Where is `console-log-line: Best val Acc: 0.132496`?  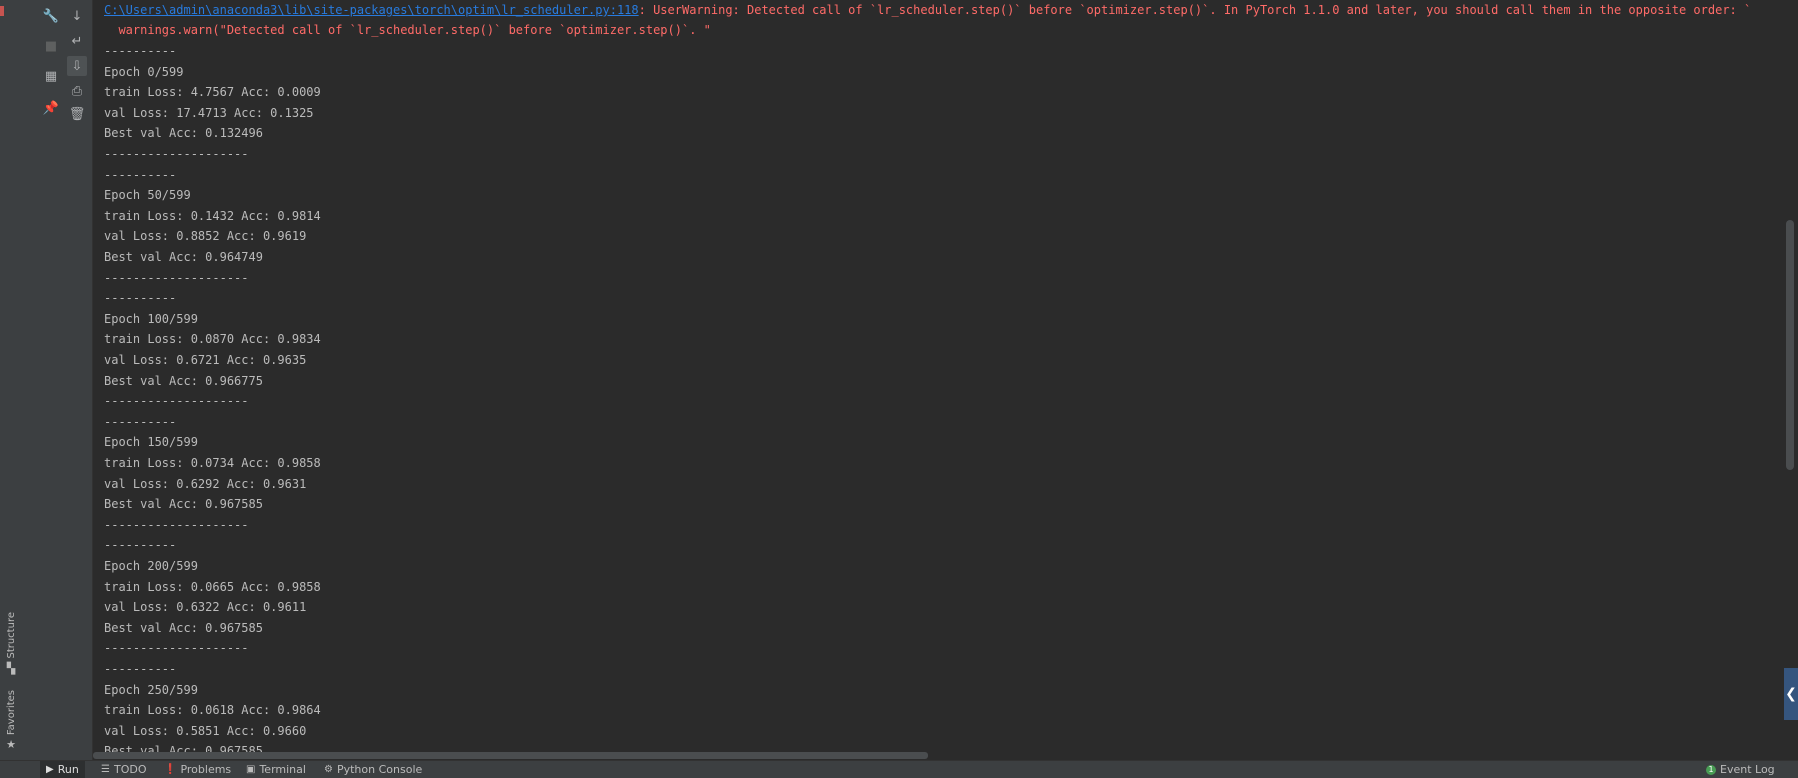
console-log-line: Best val Acc: 0.132496 is located at coordinates (183, 133).